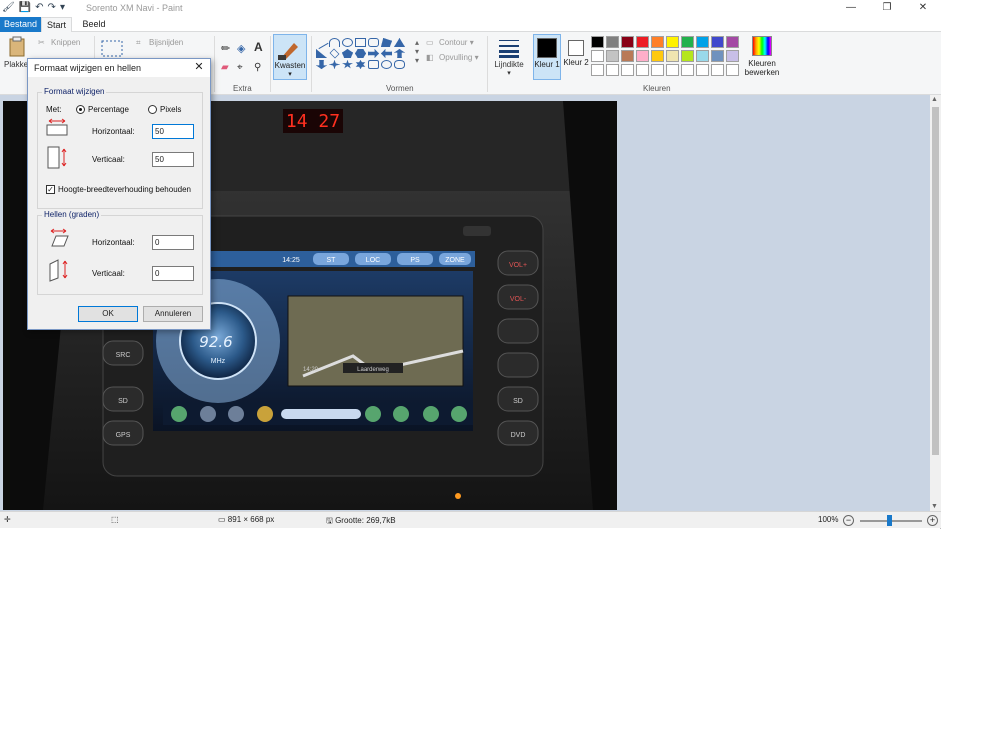 The image size is (1000, 750). What do you see at coordinates (108, 314) in the screenshot?
I see `ok-button: OK` at bounding box center [108, 314].